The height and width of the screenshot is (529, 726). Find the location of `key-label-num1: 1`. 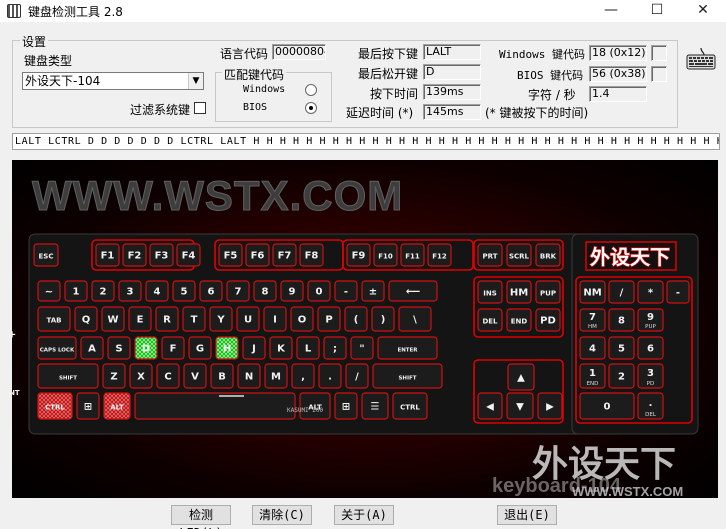

key-label-num1: 1 is located at coordinates (592, 373).